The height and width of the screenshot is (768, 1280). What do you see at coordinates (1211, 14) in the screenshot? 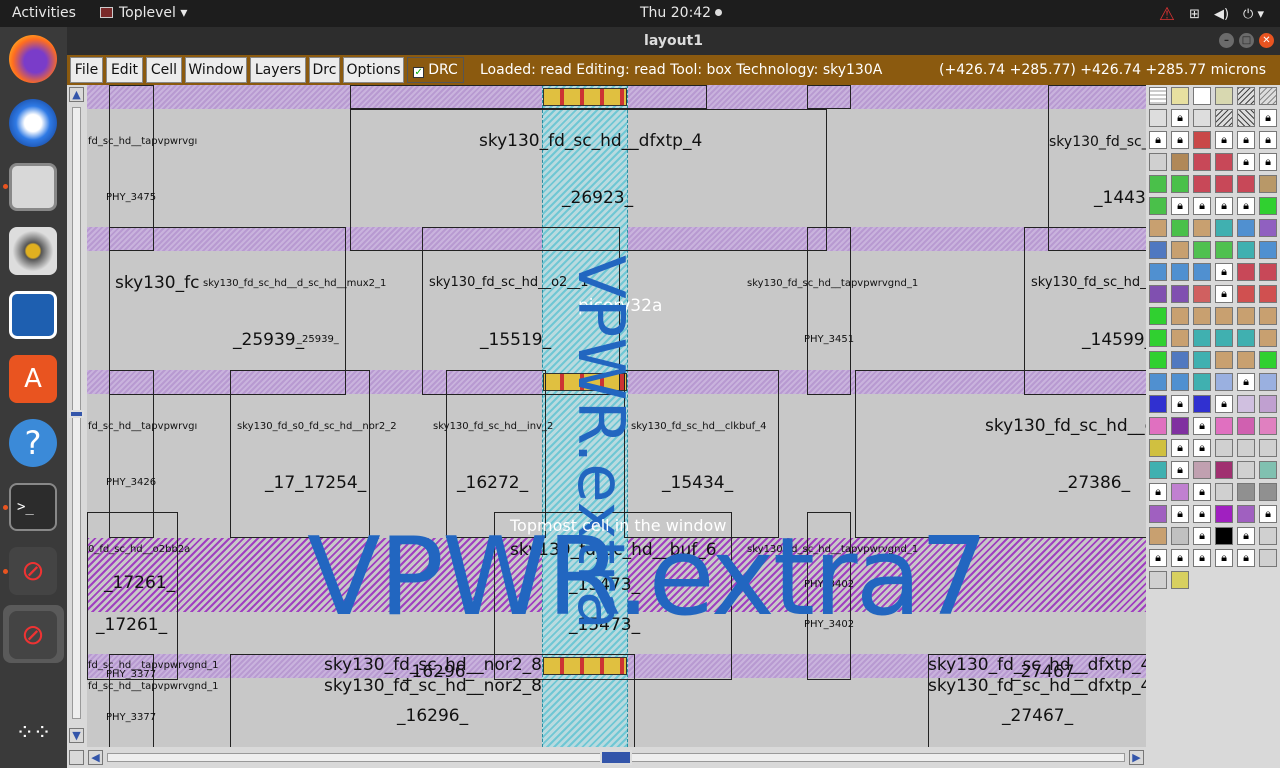
I see `system-tray: ⚠ ⊞ ◀) ⏻ ▾` at bounding box center [1211, 14].